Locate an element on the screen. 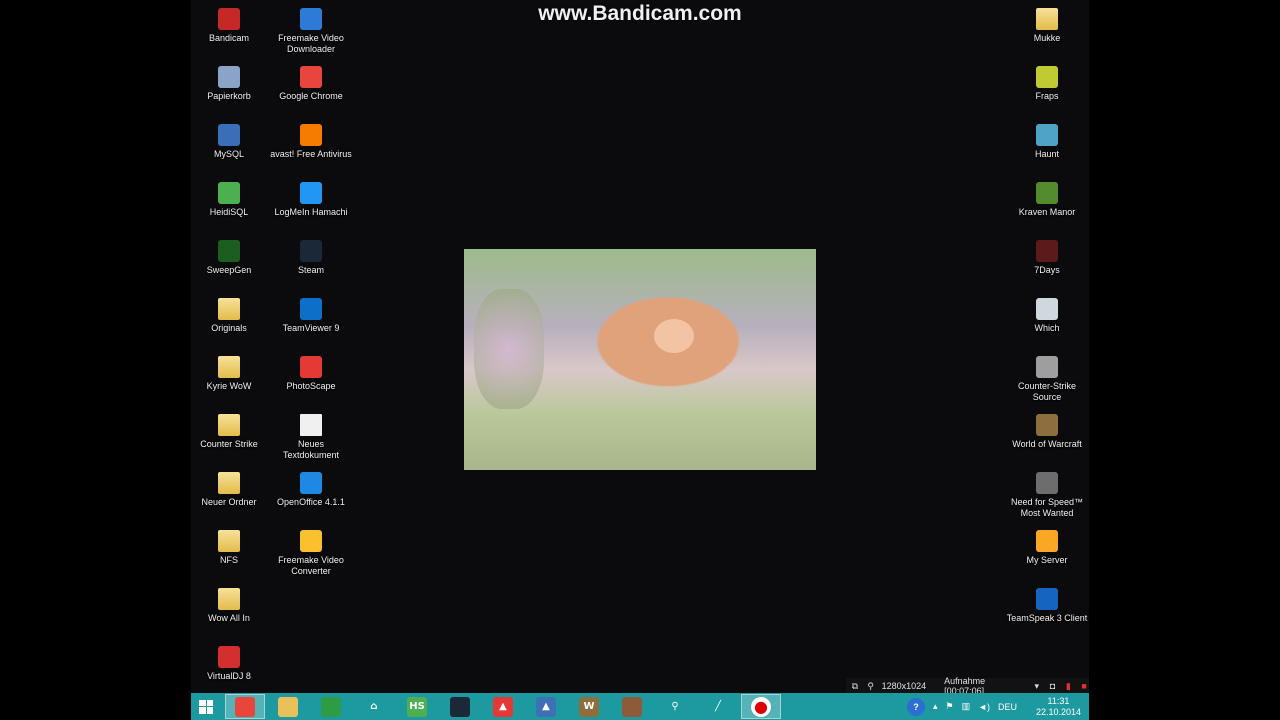  stop-record-icon: ■ is located at coordinates (1084, 686).